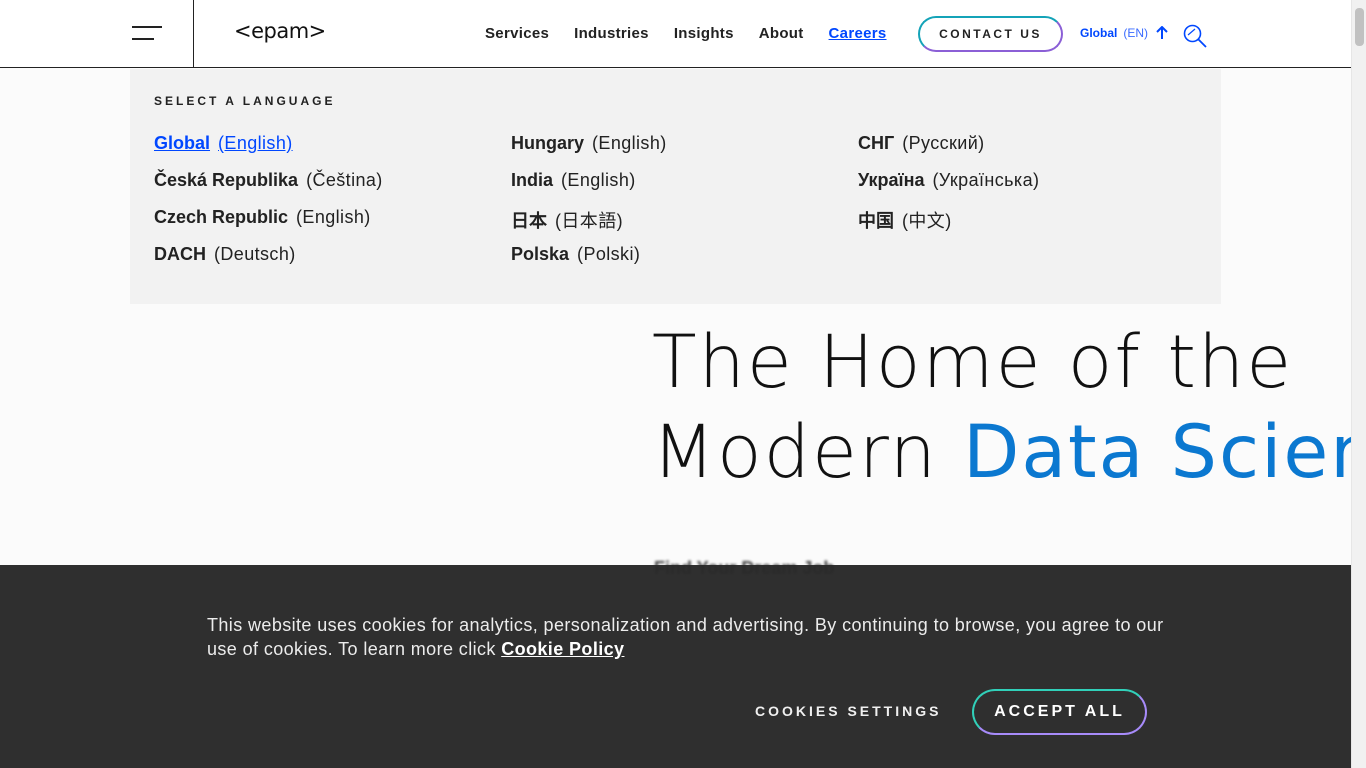  I want to click on language-region: Global, so click(1099, 33).